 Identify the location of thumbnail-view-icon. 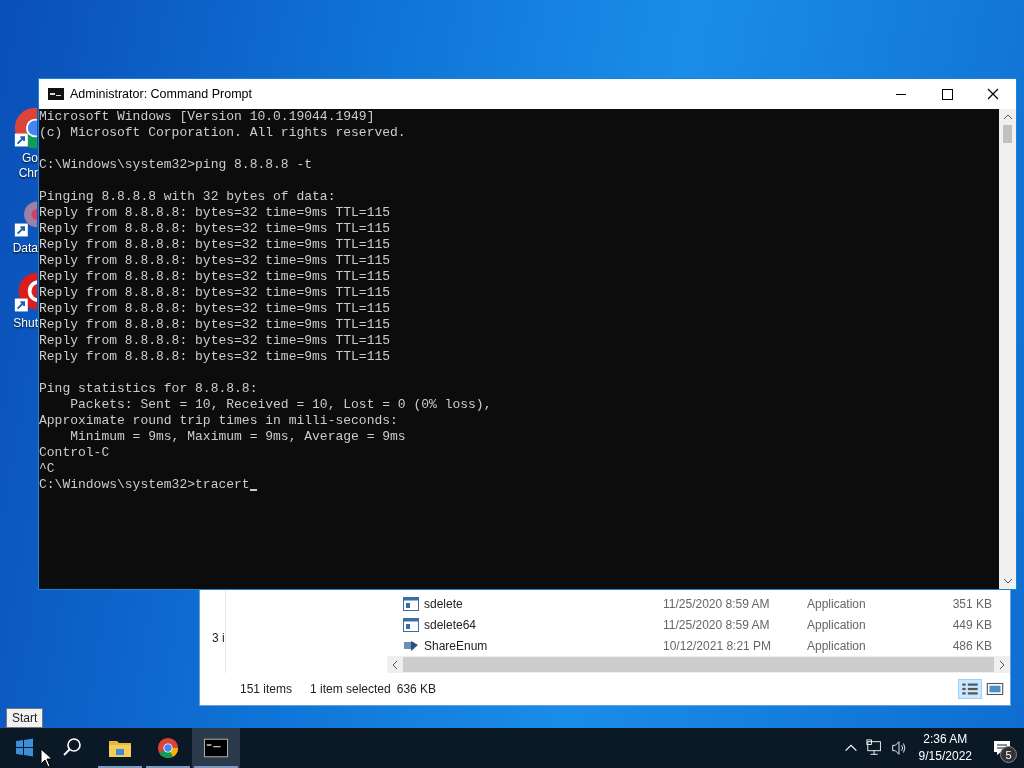
(995, 689).